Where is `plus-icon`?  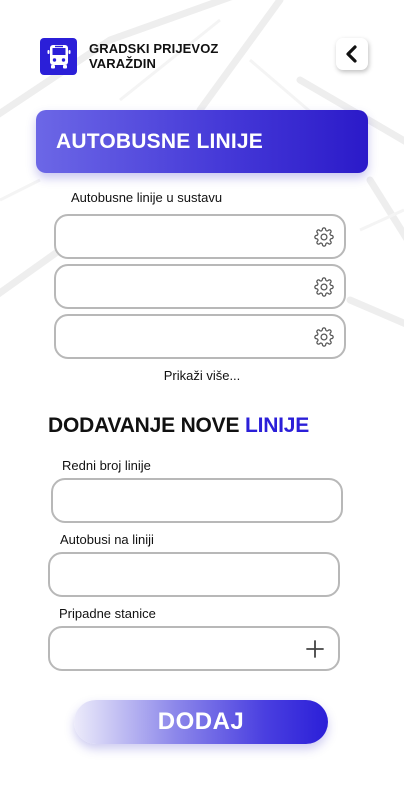 plus-icon is located at coordinates (315, 649).